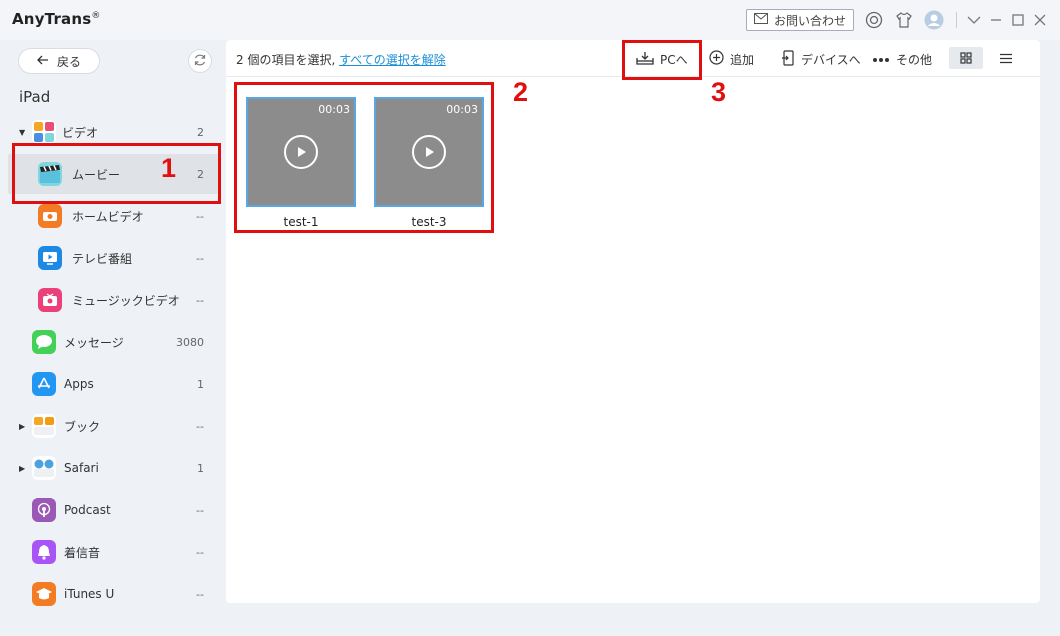 This screenshot has width=1060, height=636. Describe the element at coordinates (44, 132) in the screenshot. I see `video-category-icon` at that location.